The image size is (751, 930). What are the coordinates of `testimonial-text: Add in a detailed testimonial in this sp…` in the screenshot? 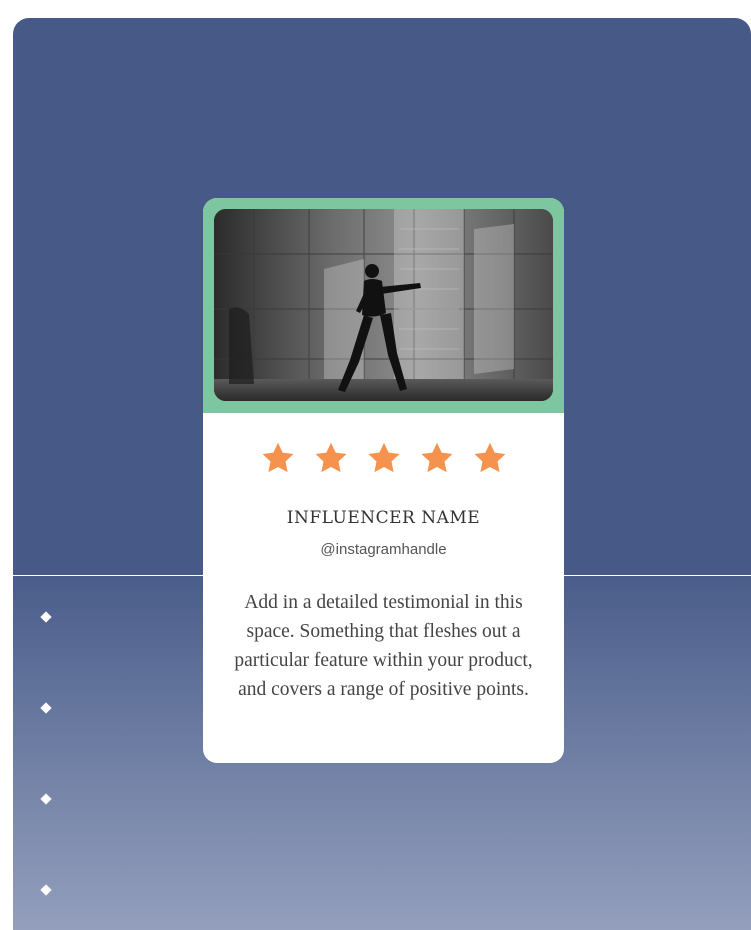 It's located at (383, 646).